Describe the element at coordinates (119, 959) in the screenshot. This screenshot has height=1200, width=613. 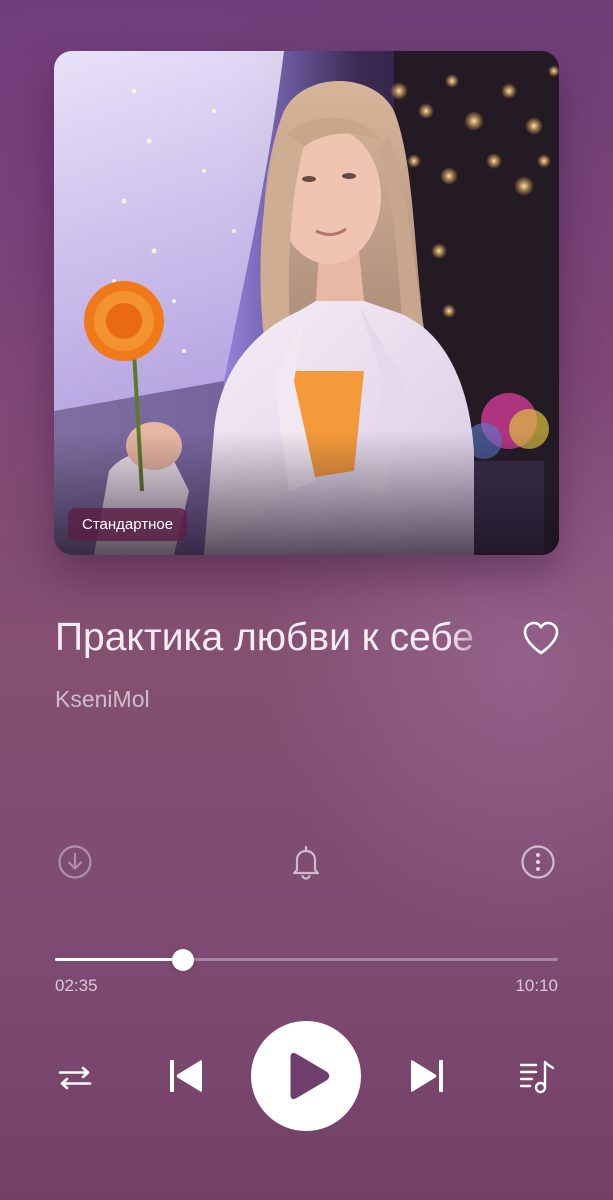
I see `progress-fill` at that location.